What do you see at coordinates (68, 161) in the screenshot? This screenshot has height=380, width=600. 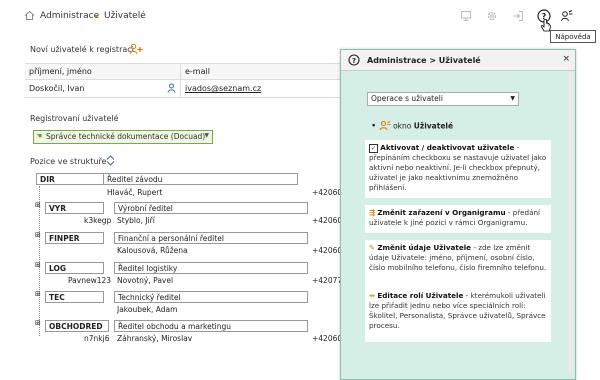 I see `structure-title: Pozice ve struktuře` at bounding box center [68, 161].